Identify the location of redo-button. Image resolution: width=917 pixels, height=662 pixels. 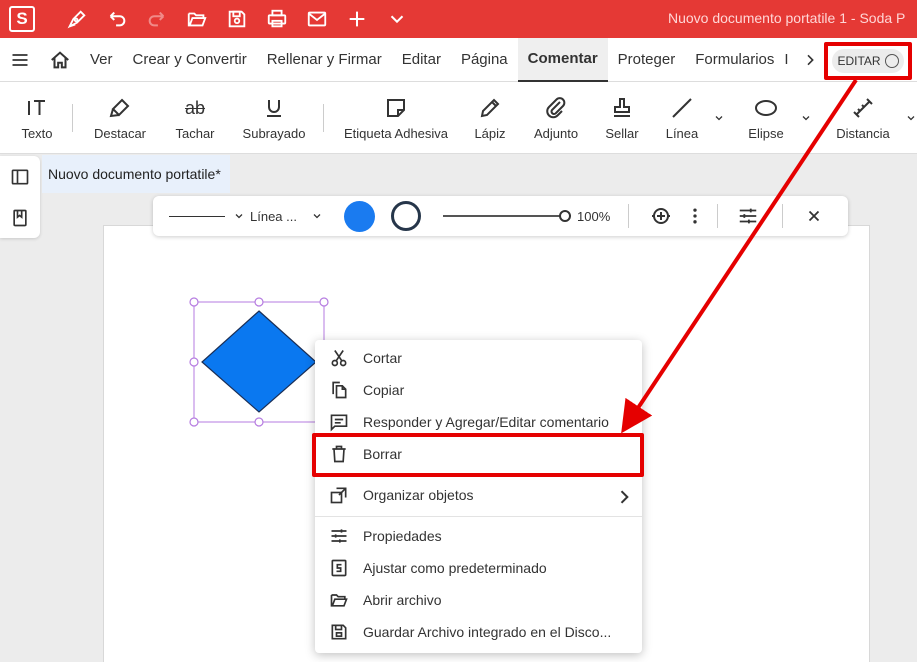
(157, 19).